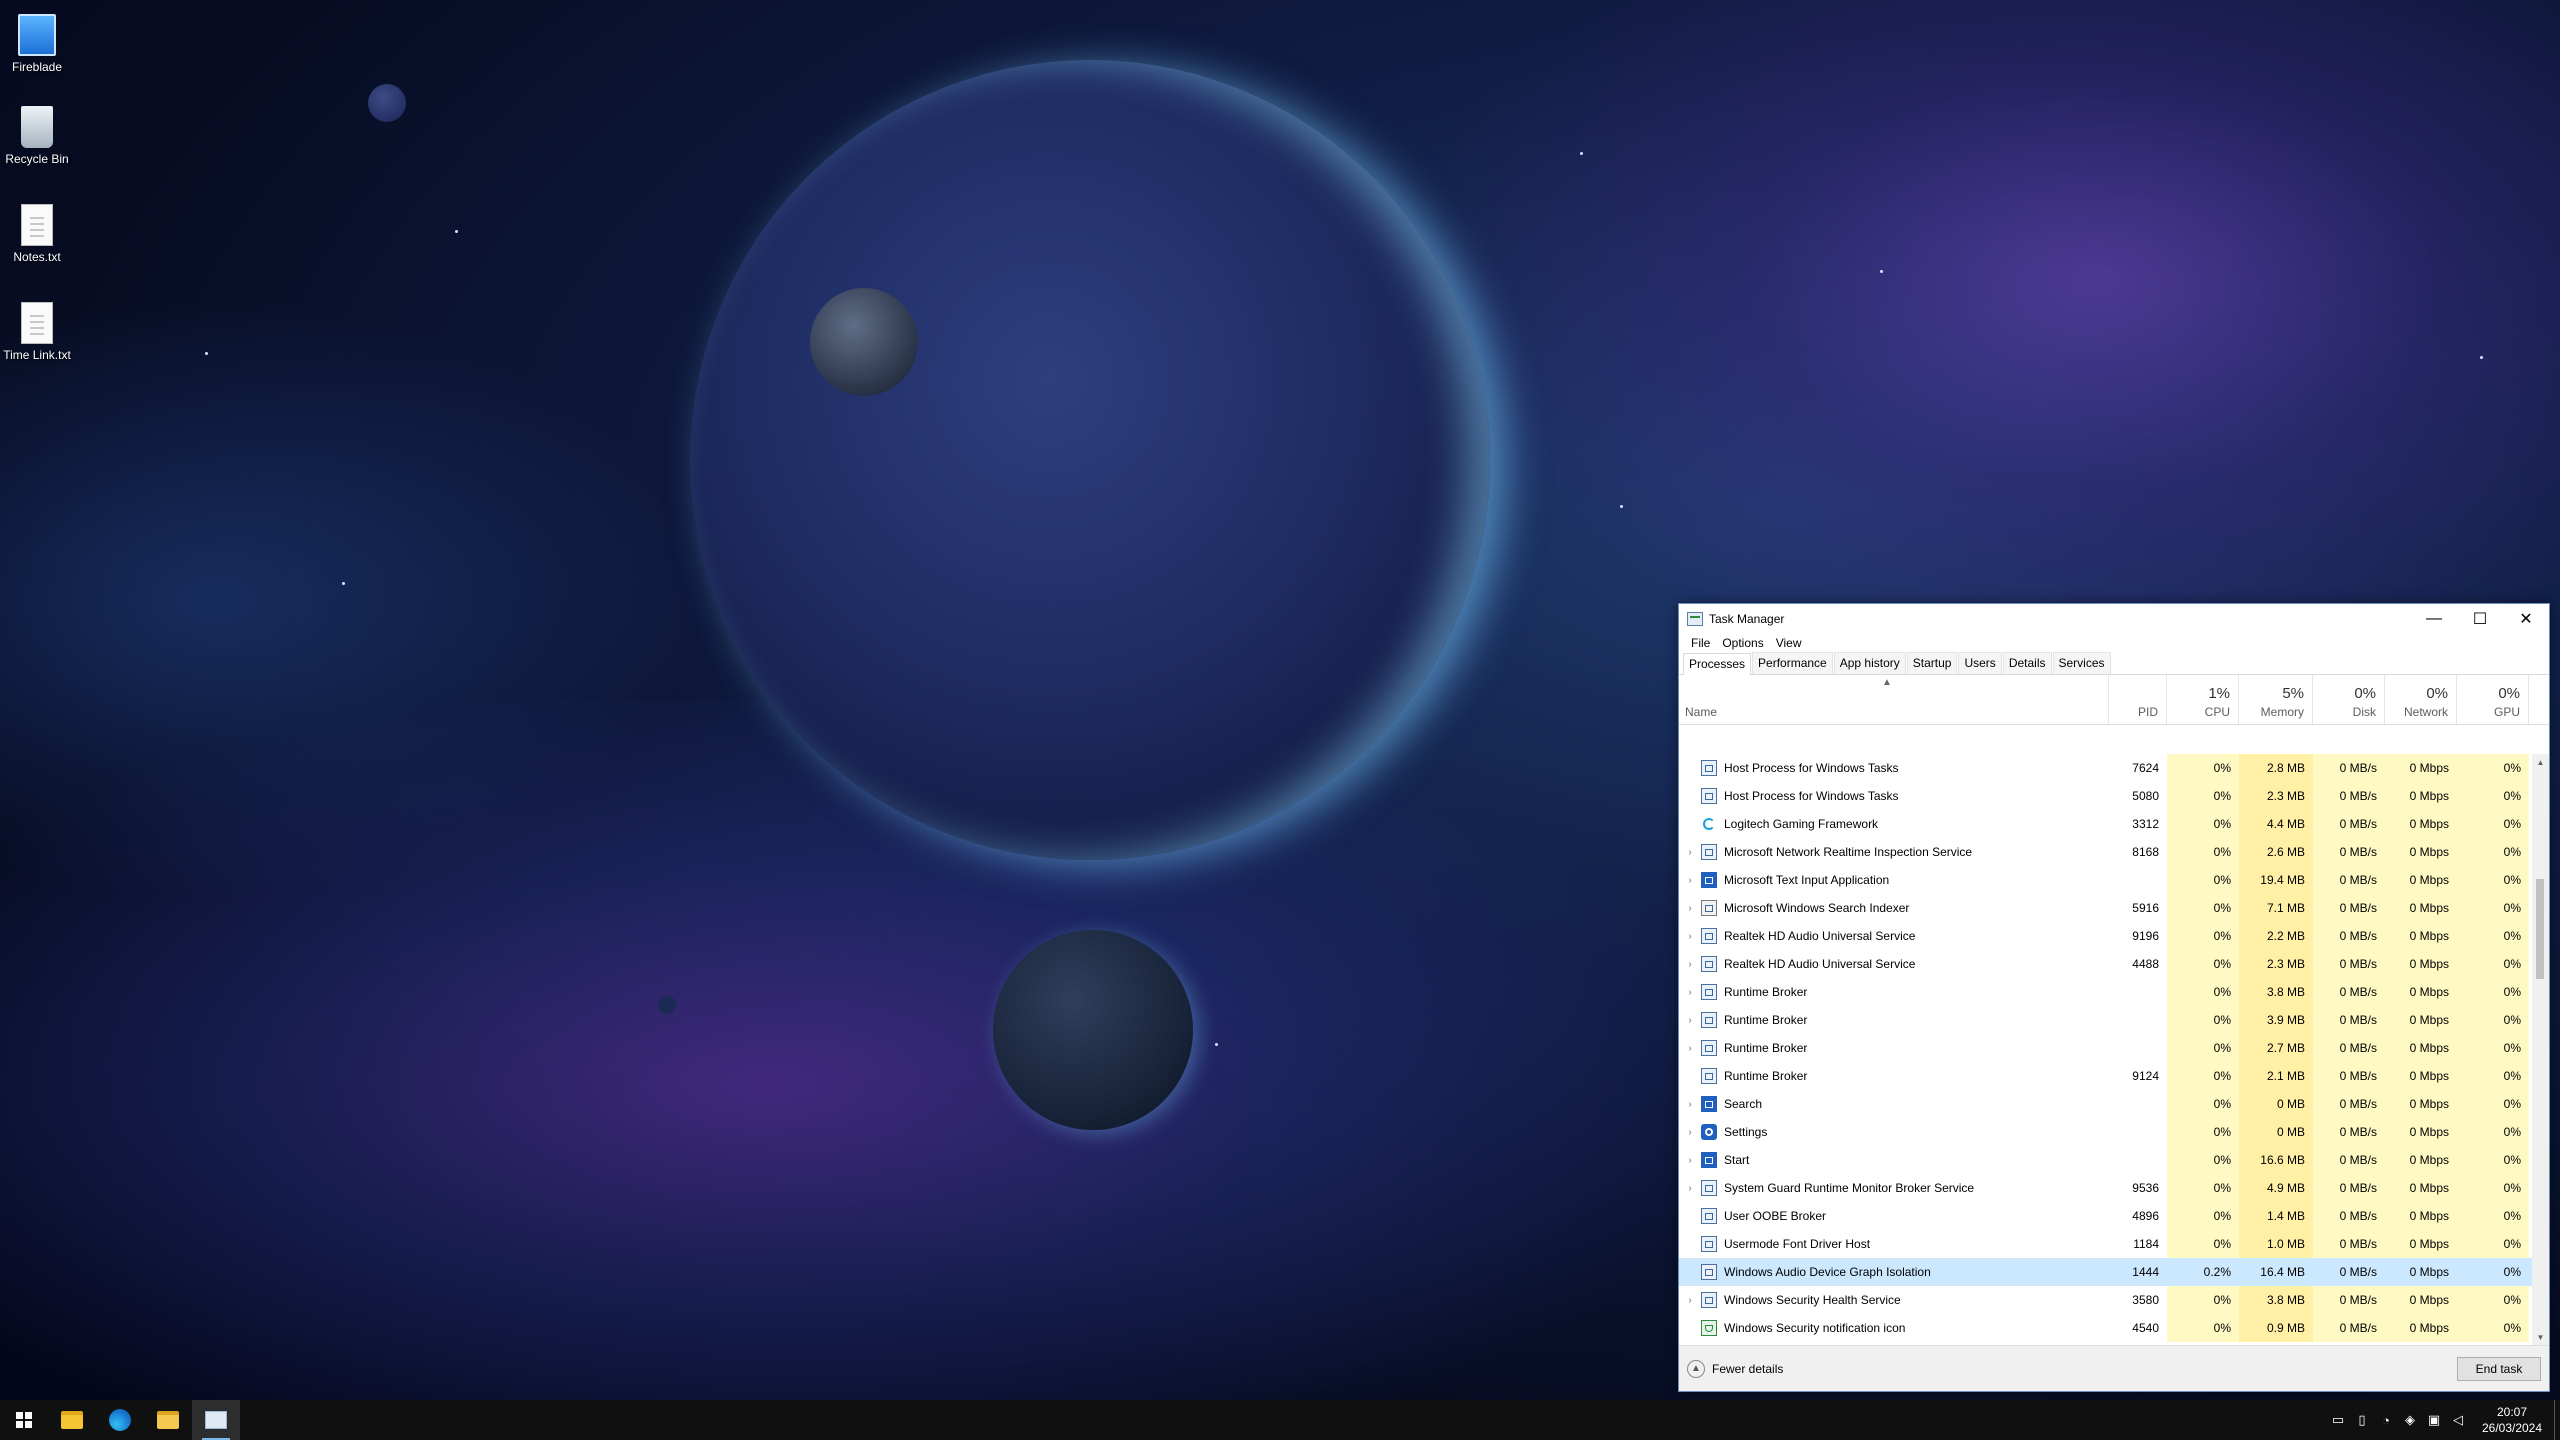 The width and height of the screenshot is (2560, 1440). I want to click on process-row: › Runtime Broker 0% 3.8 MB 0 MB/s 0 Mbps 0%, so click(2106, 992).